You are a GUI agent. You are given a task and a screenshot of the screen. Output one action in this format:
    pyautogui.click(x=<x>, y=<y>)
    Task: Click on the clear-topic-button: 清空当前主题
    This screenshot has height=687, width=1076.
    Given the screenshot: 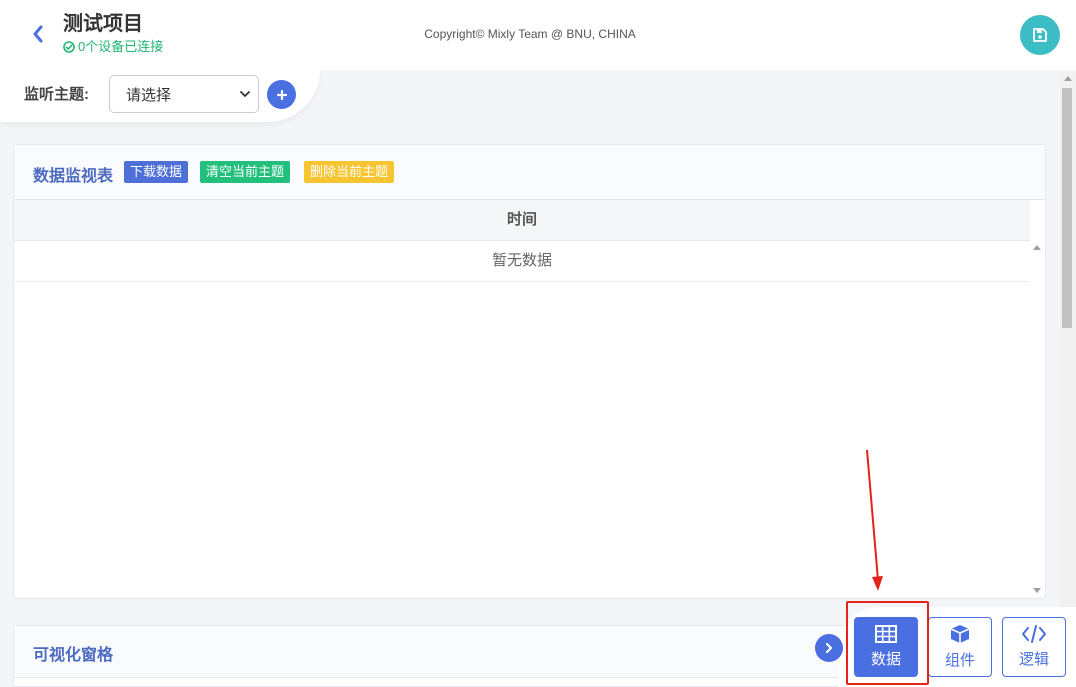 What is the action you would take?
    pyautogui.click(x=245, y=172)
    